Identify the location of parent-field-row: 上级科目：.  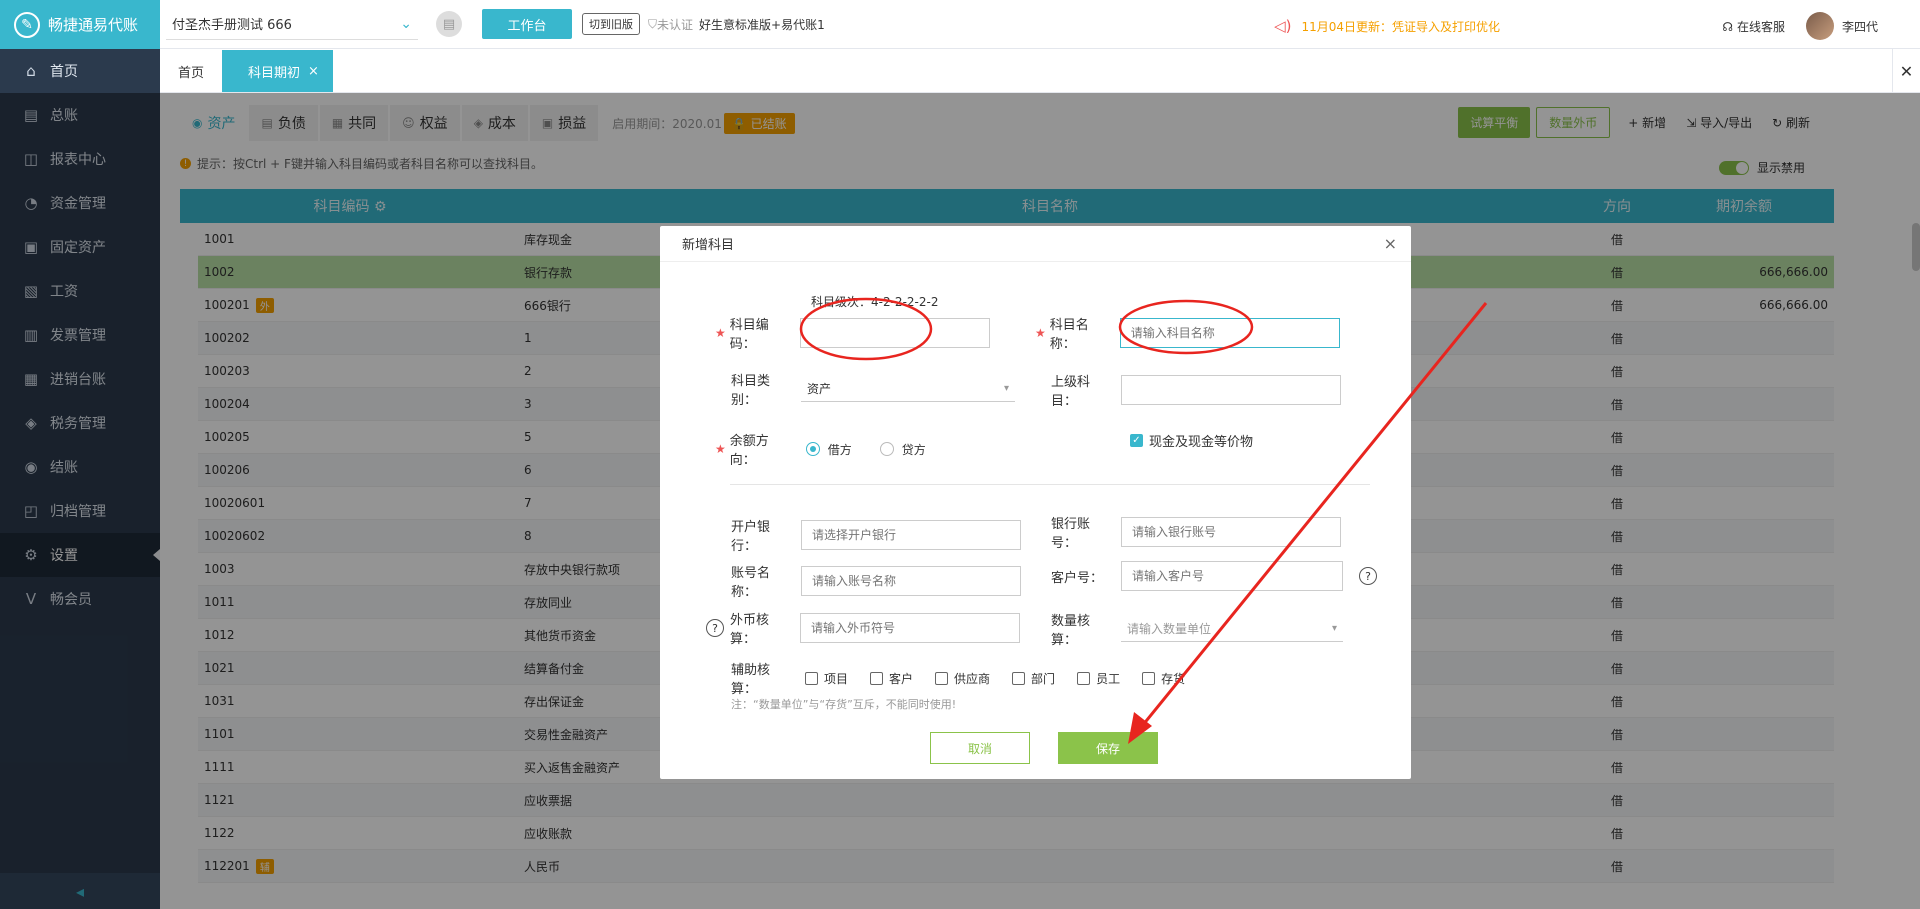
(1196, 390).